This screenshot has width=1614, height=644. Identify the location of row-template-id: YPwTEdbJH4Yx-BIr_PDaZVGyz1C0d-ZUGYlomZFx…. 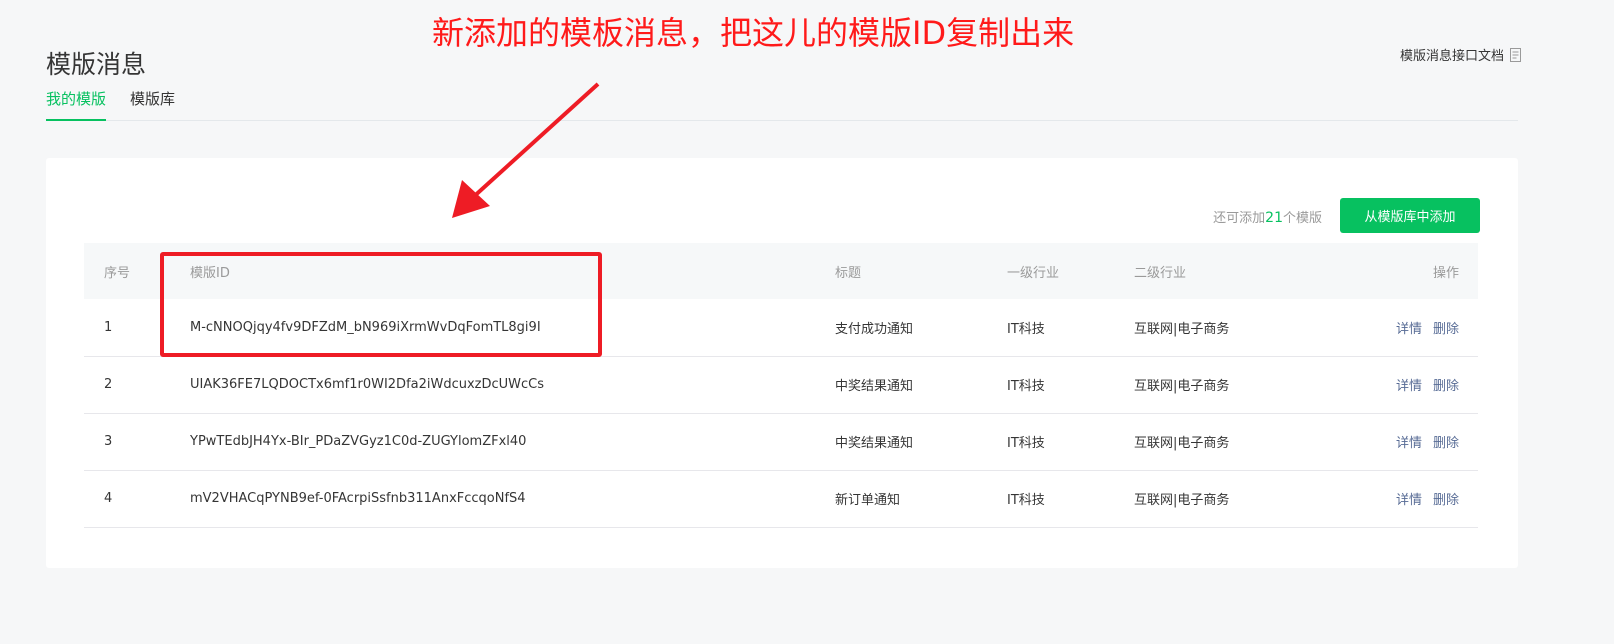
(358, 441).